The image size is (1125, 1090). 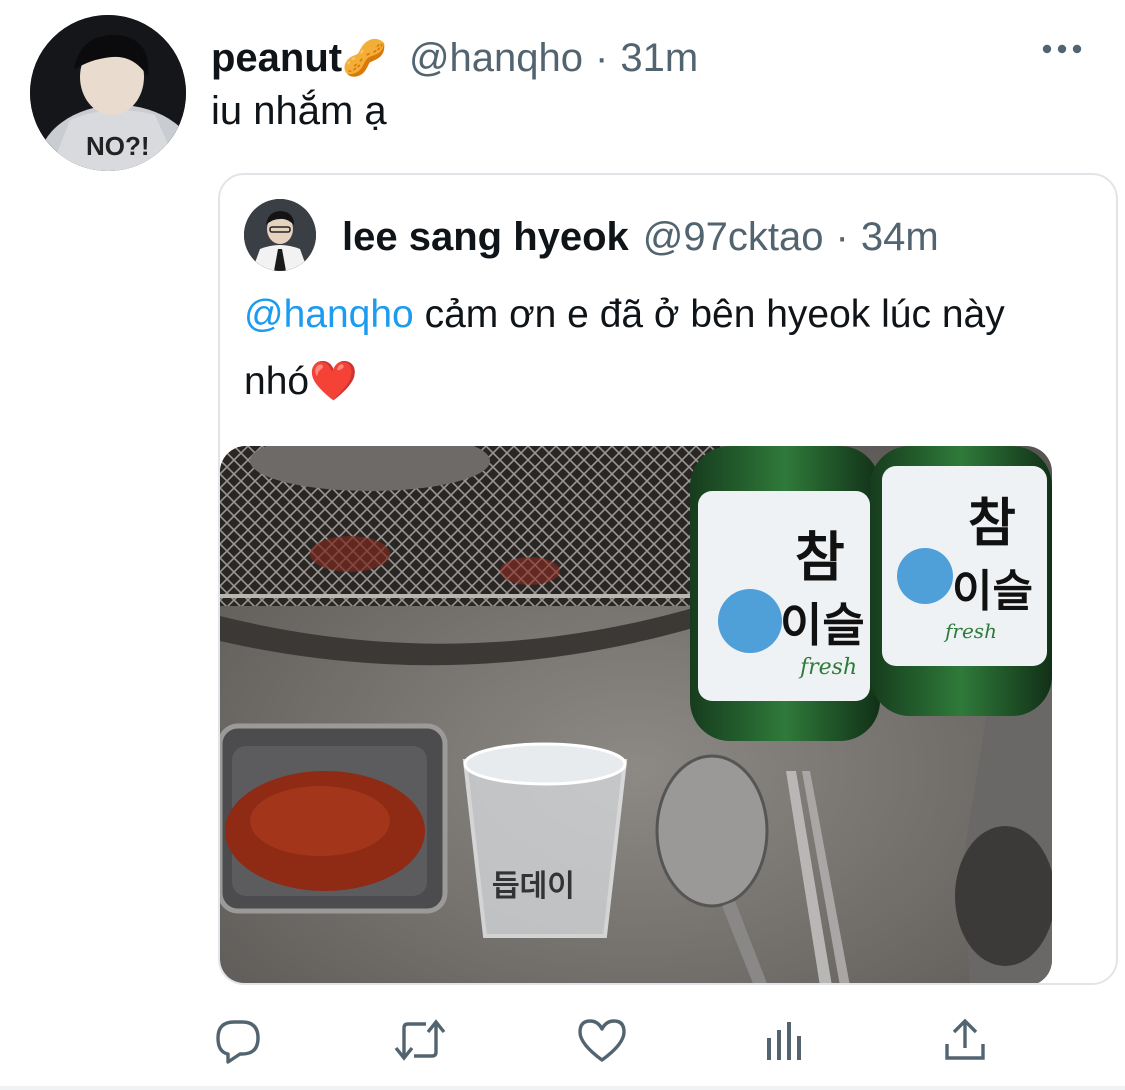 I want to click on tweet-action-bar, so click(x=562, y=1040).